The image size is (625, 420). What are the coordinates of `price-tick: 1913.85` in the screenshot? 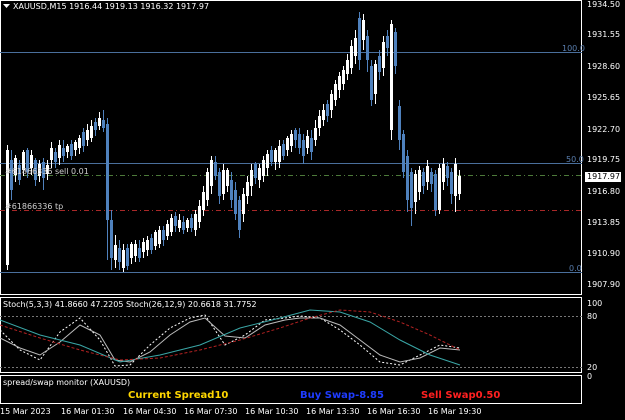 It's located at (604, 222).